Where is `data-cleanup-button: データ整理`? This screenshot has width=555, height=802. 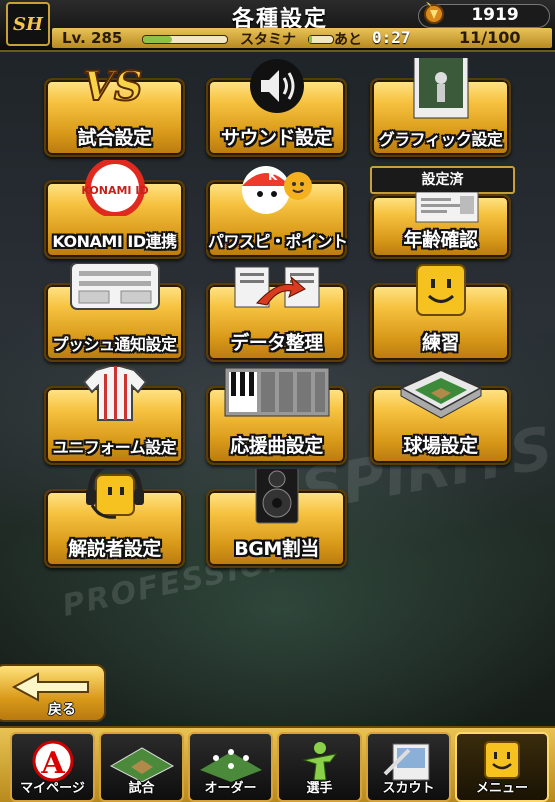 data-cleanup-button: データ整理 is located at coordinates (276, 314).